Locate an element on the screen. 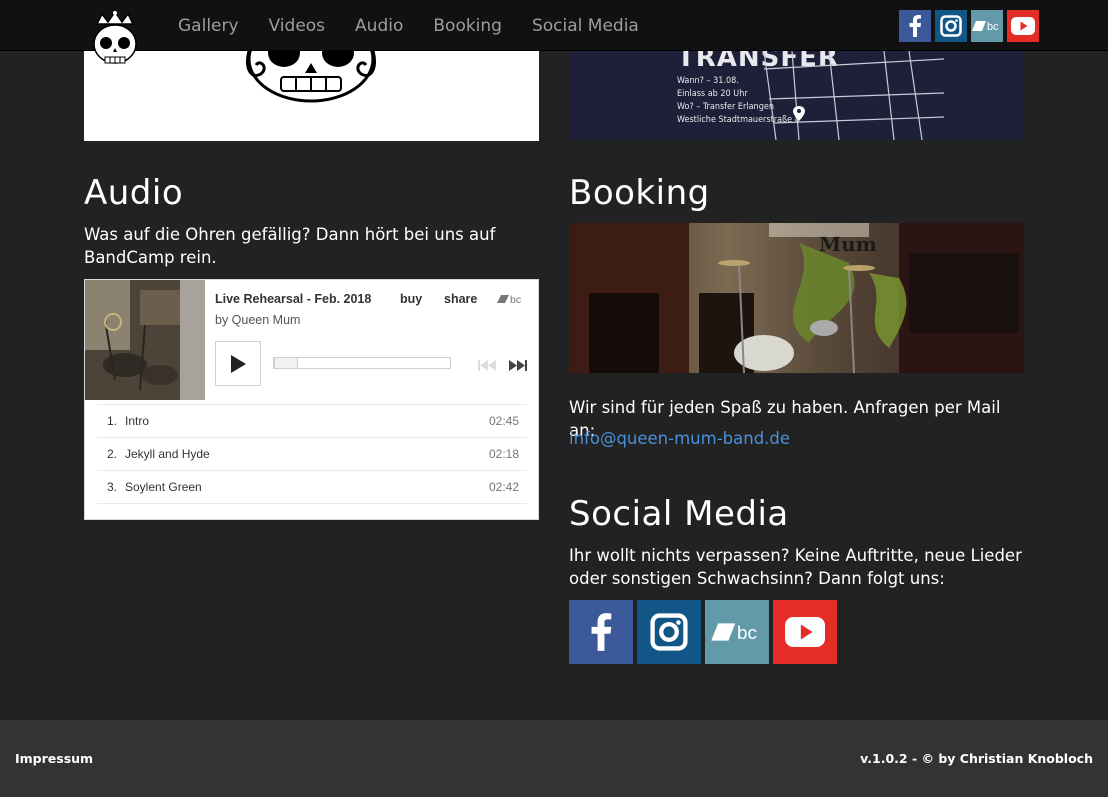 Image resolution: width=1108 pixels, height=797 pixels. nav-link-booking: Booking is located at coordinates (467, 26).